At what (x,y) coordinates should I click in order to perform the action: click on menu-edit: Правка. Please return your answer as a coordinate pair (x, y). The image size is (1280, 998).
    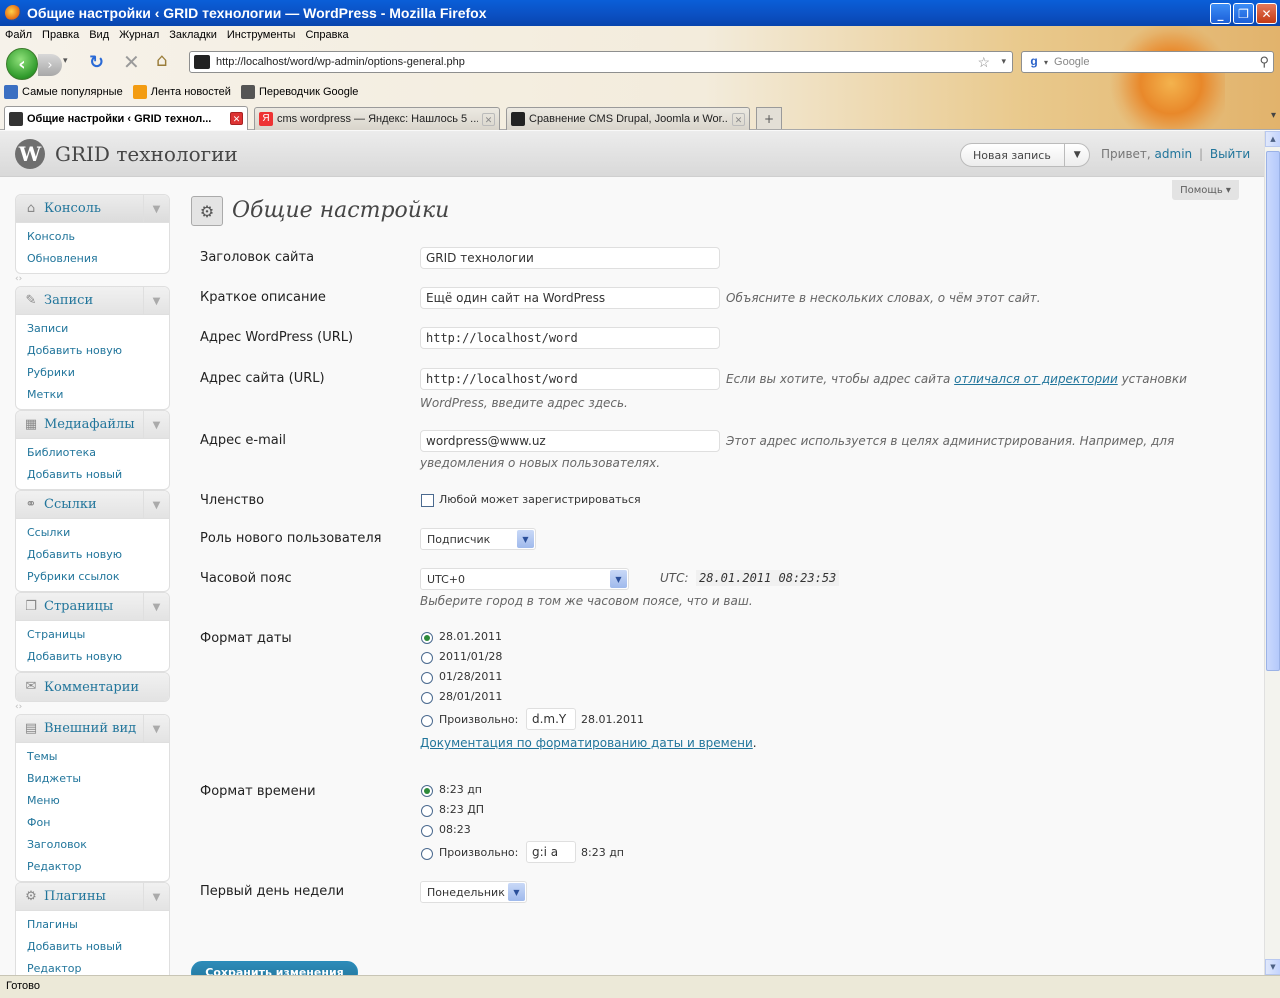
    Looking at the image, I should click on (60, 36).